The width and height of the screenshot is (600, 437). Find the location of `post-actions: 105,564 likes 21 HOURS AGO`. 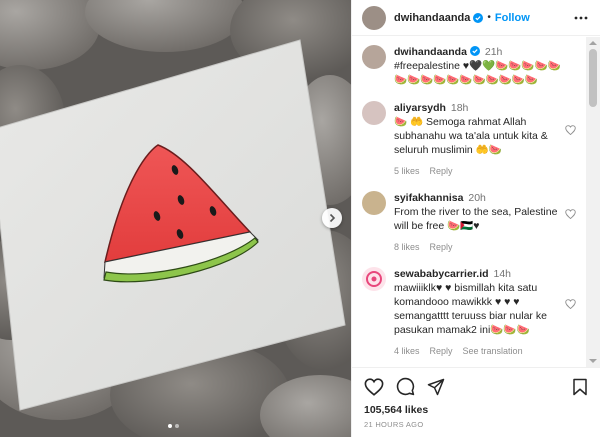

post-actions: 105,564 likes 21 HOURS AGO is located at coordinates (476, 402).